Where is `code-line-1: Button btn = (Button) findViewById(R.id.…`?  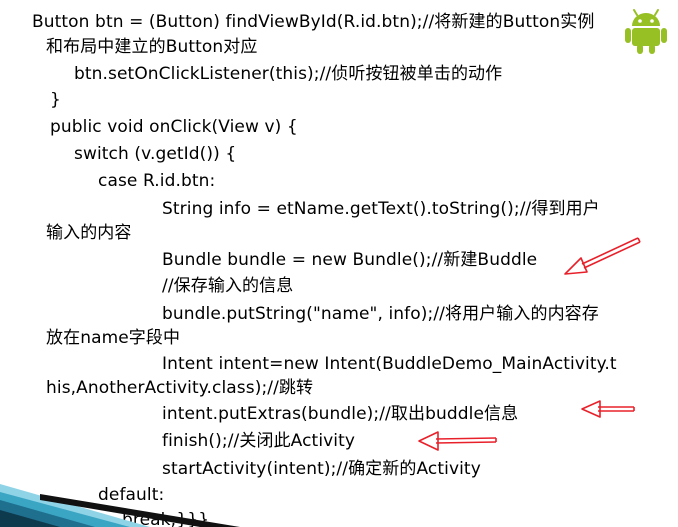 code-line-1: Button btn = (Button) findViewById(R.id.… is located at coordinates (313, 22).